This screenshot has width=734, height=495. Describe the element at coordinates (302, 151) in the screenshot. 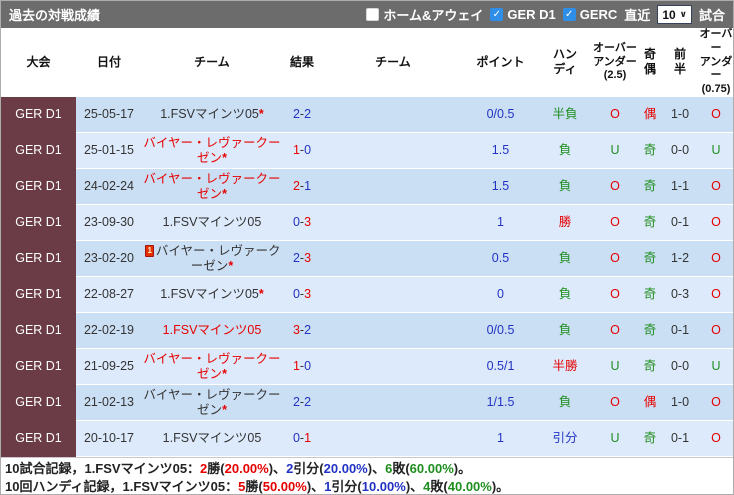

I see `score-cell: 1-0` at that location.